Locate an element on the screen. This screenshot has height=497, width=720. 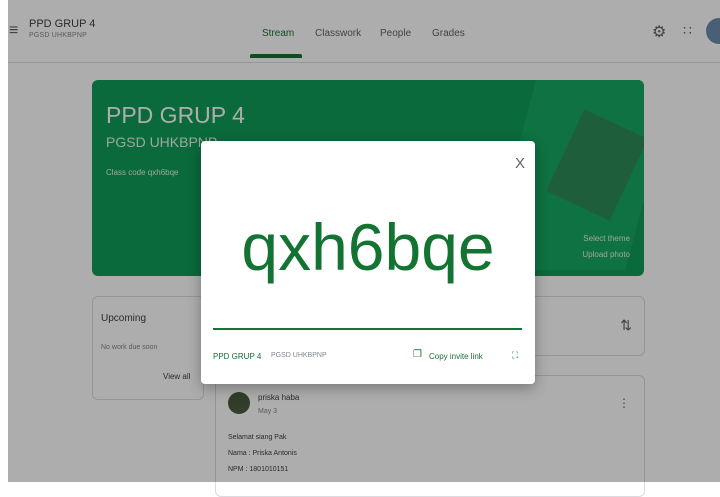
divider is located at coordinates (367, 329).